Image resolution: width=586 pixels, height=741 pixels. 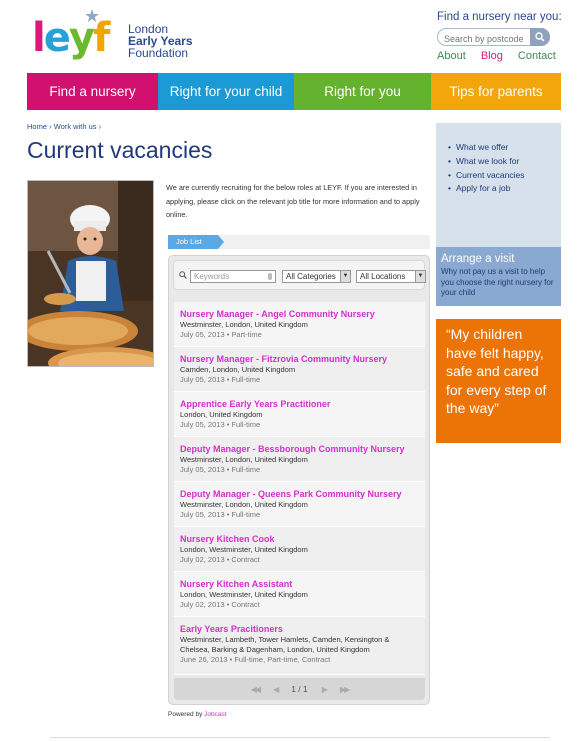 I want to click on powered-by: Powered by Jobcast, so click(x=197, y=714).